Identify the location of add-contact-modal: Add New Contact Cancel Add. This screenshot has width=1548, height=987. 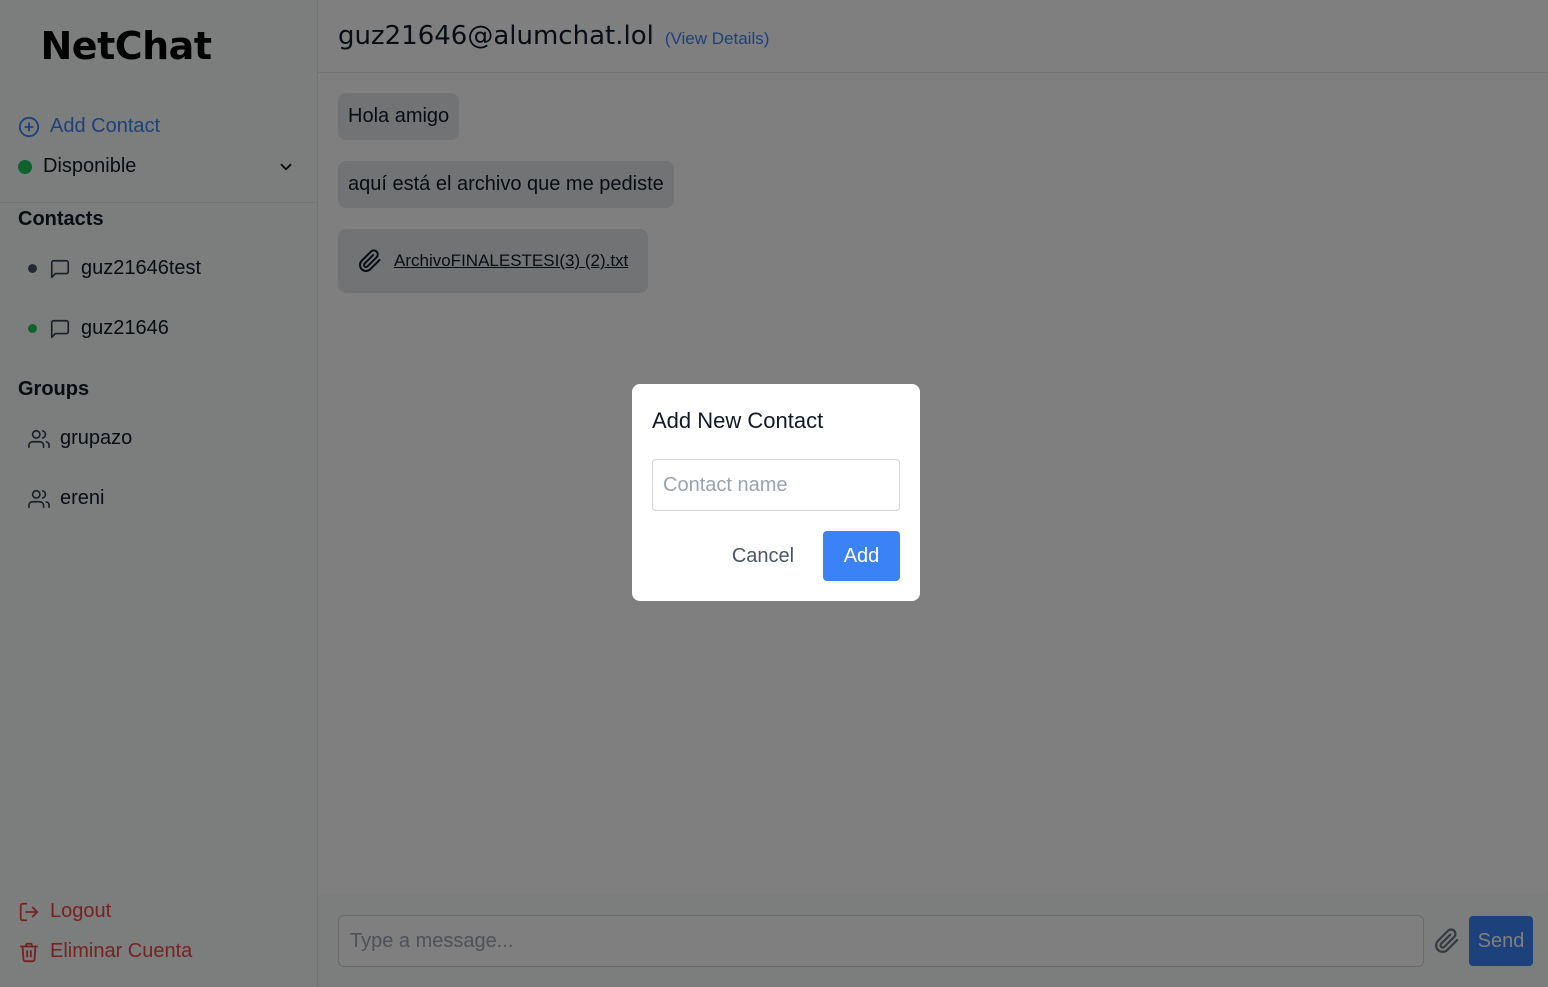
(776, 492).